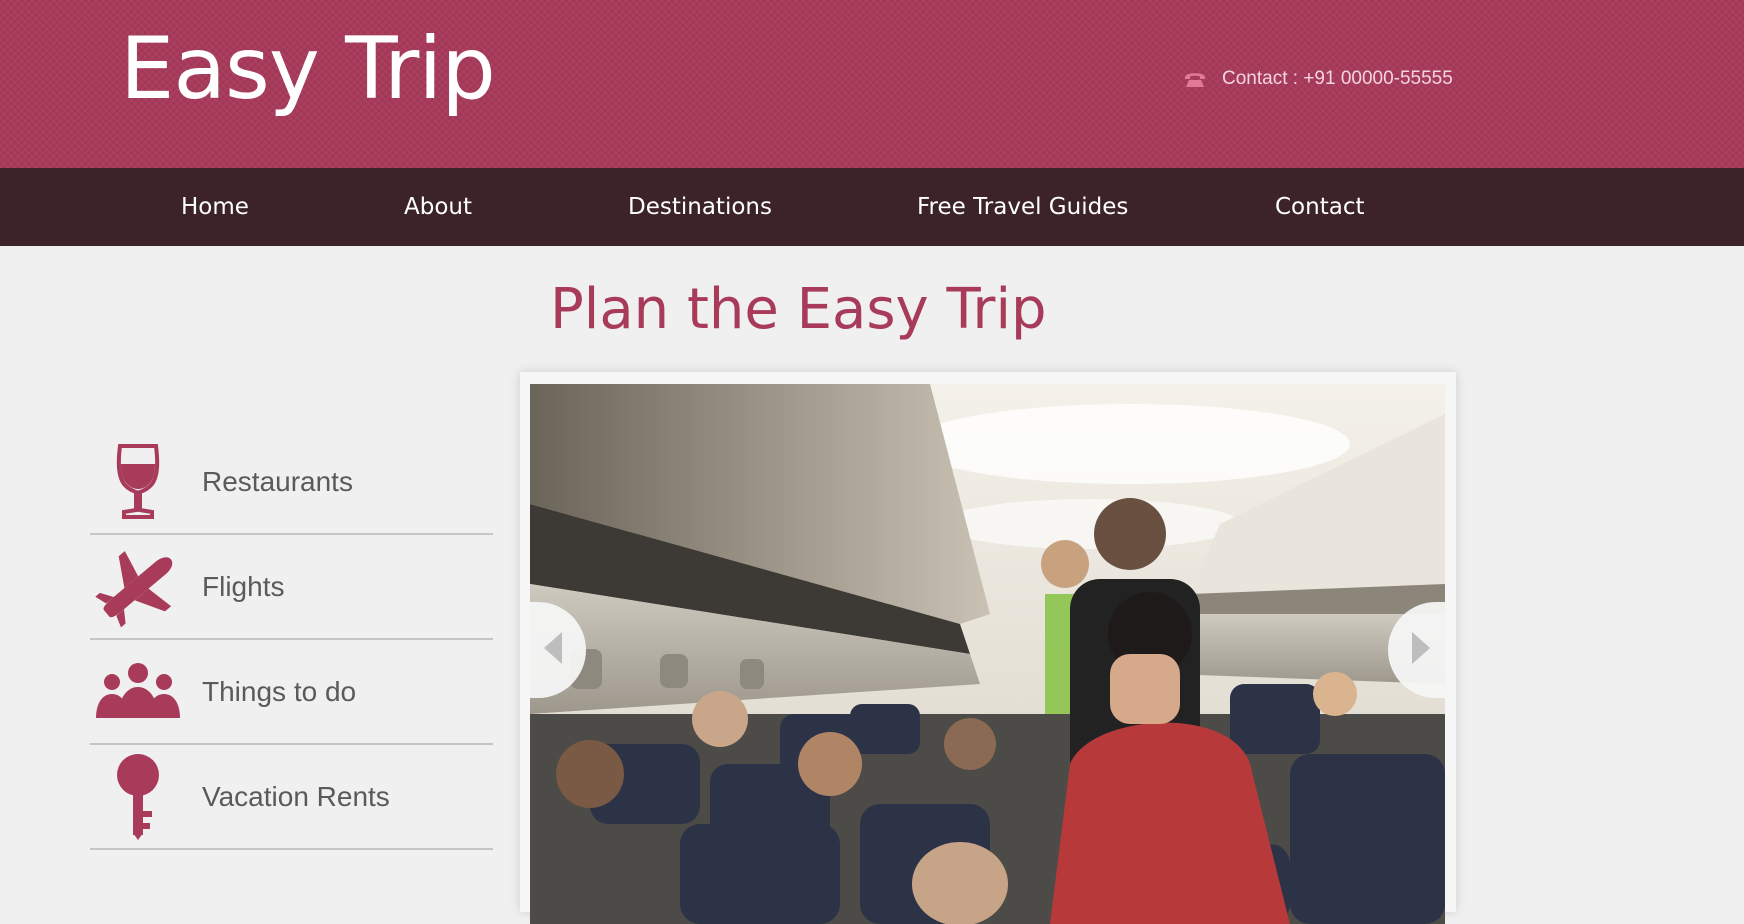  I want to click on nav-item-contact: Contact, so click(1319, 207).